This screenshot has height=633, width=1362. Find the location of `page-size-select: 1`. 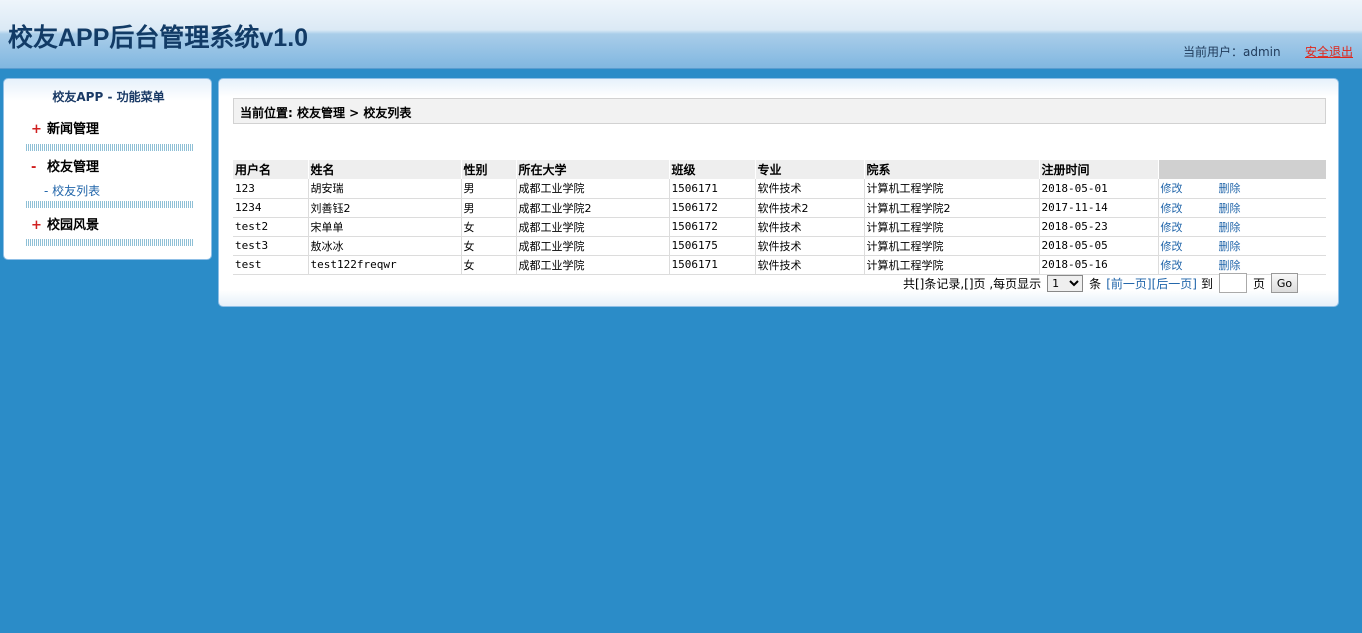

page-size-select: 1 is located at coordinates (1065, 283).